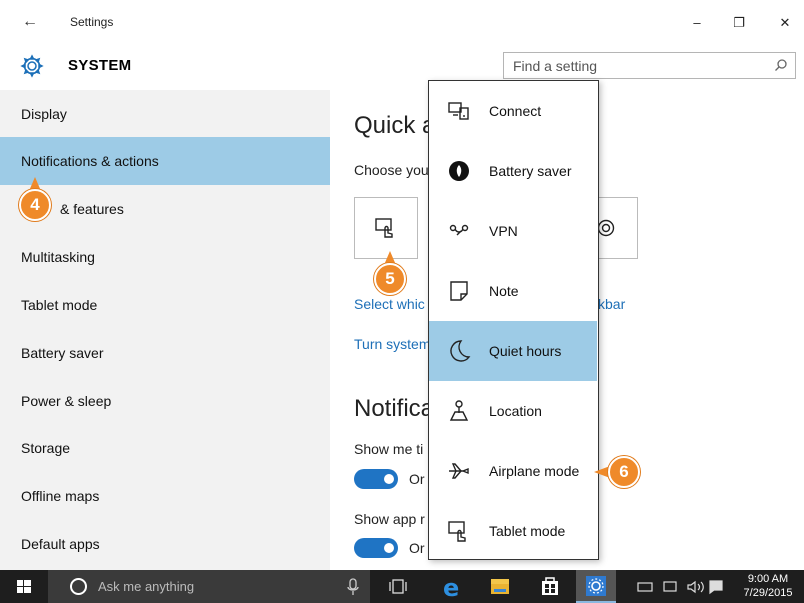  Describe the element at coordinates (389, 519) in the screenshot. I see `show-app-notifications-label: Show app r` at that location.